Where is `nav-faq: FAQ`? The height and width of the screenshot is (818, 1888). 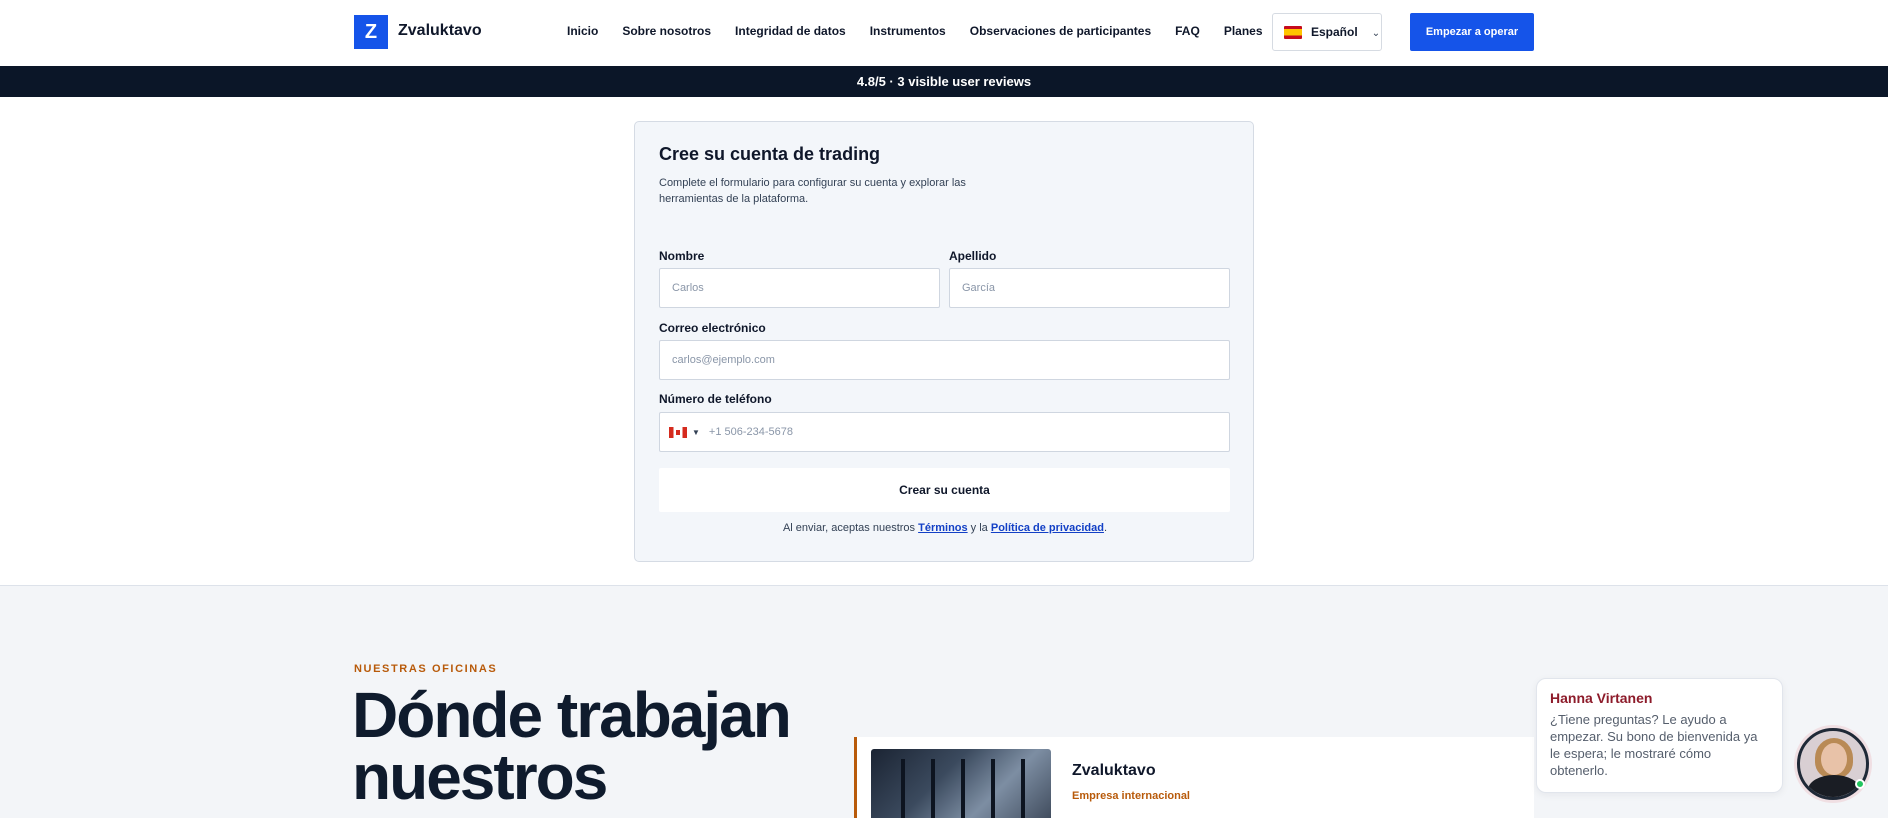
nav-faq: FAQ is located at coordinates (1187, 31).